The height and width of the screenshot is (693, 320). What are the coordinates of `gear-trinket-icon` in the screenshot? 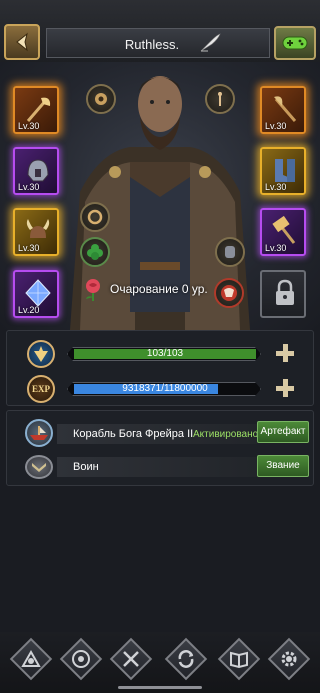 It's located at (101, 99).